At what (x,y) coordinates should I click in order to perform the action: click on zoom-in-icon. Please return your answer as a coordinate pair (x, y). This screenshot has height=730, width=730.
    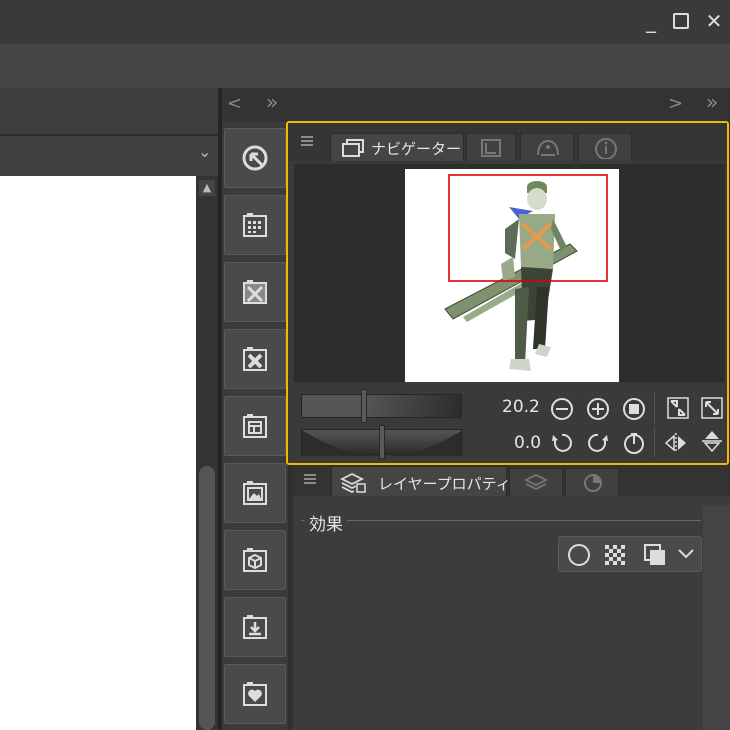
    Looking at the image, I should click on (598, 409).